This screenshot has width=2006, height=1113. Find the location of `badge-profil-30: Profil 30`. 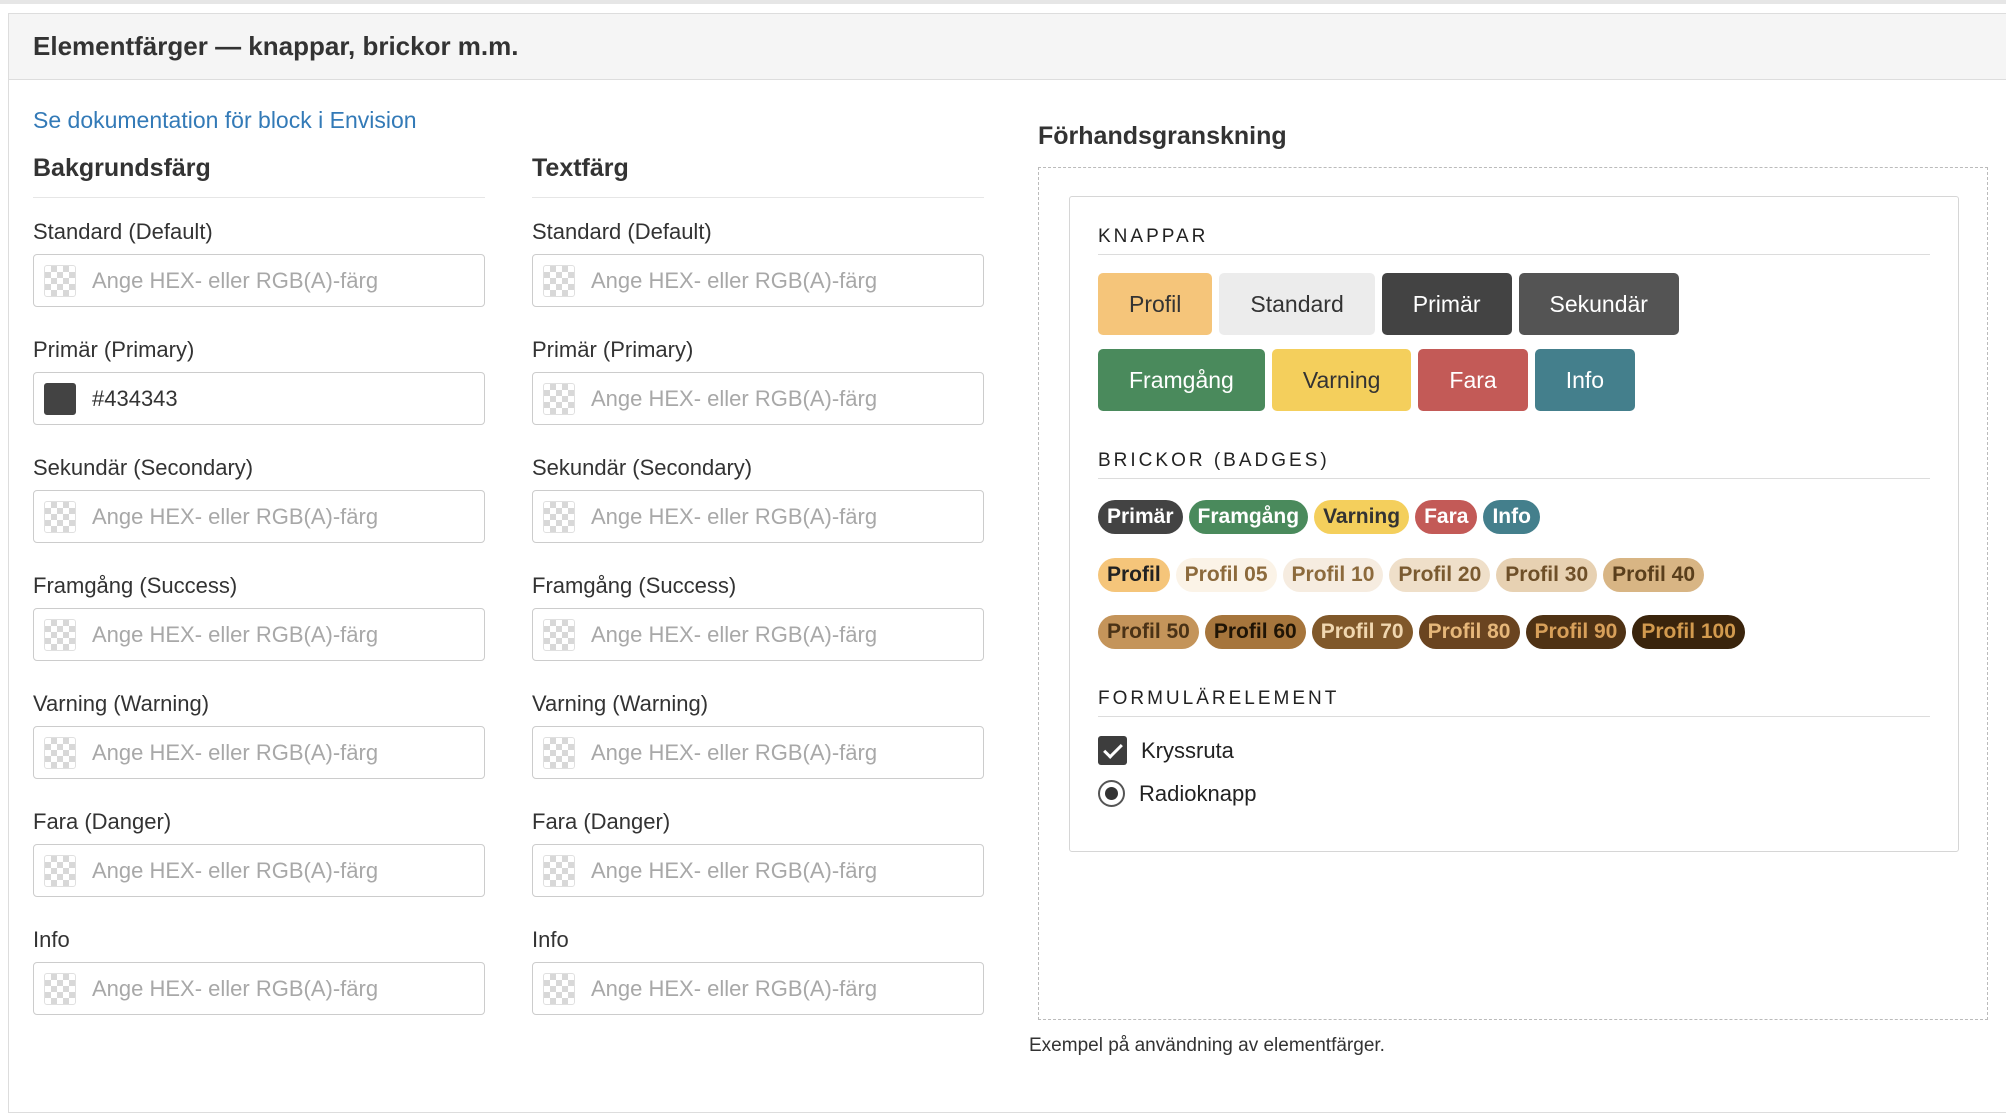

badge-profil-30: Profil 30 is located at coordinates (1547, 575).